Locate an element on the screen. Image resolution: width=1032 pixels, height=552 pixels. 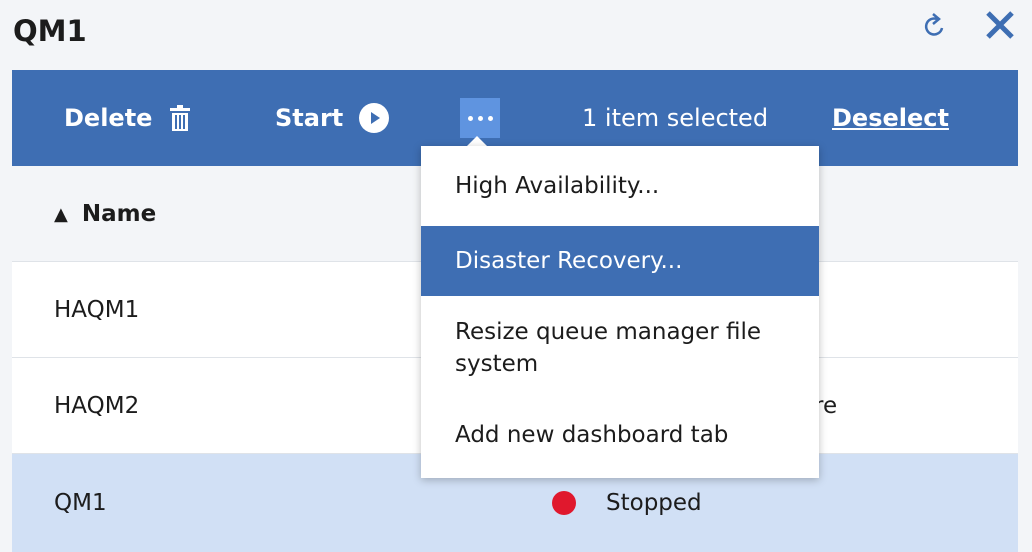
delete-button: Delete is located at coordinates (127, 118).